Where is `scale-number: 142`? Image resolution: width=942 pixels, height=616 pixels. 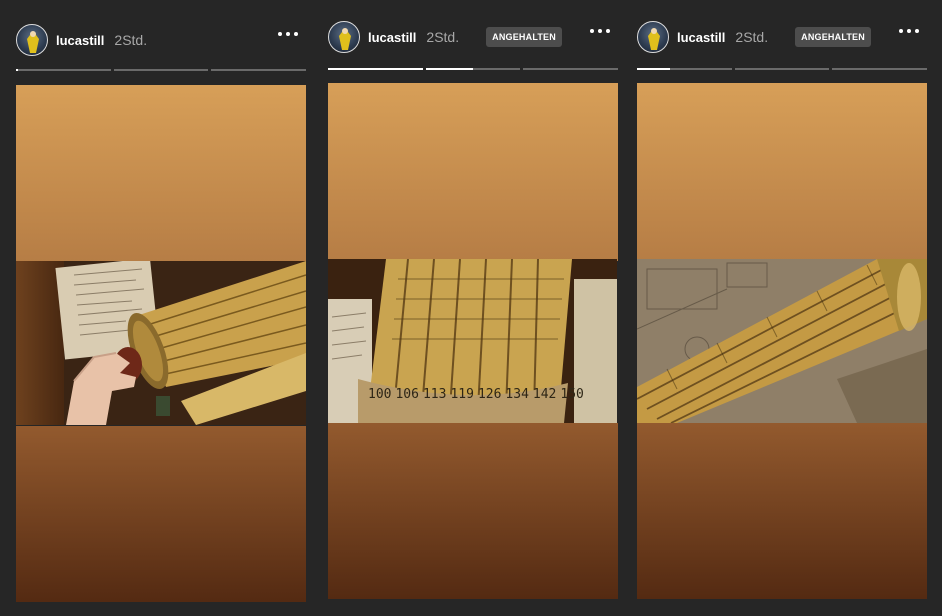
scale-number: 142 is located at coordinates (544, 394).